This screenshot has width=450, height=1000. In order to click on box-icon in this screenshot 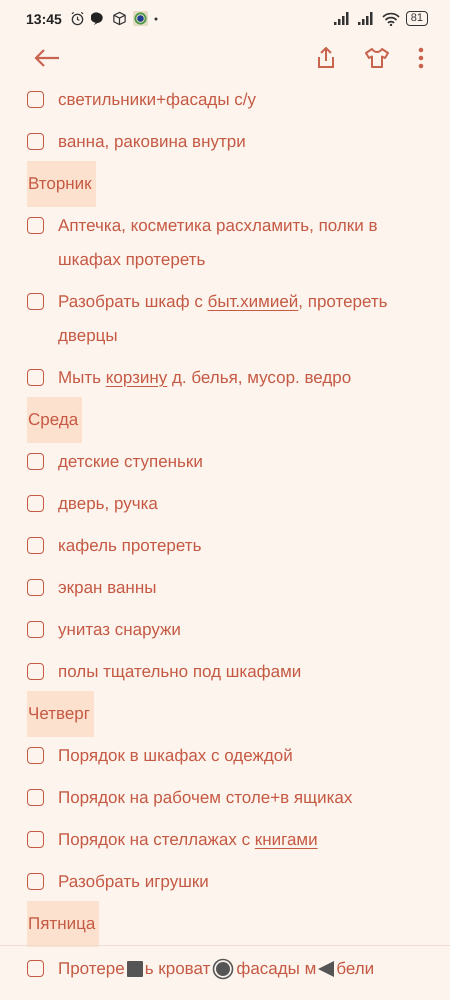, I will do `click(119, 18)`.